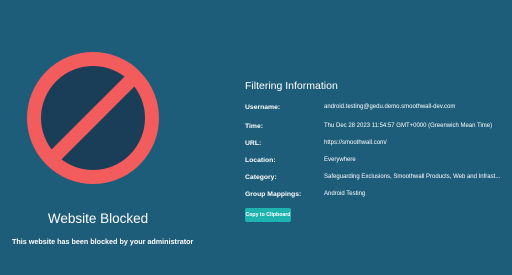 Image resolution: width=512 pixels, height=275 pixels. I want to click on category-label: Category:, so click(261, 177).